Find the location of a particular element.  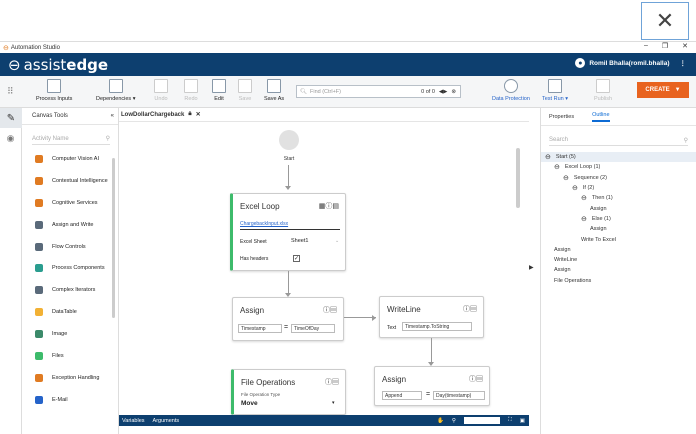

tool-item: Contextual Intelligence is located at coordinates (70, 181).